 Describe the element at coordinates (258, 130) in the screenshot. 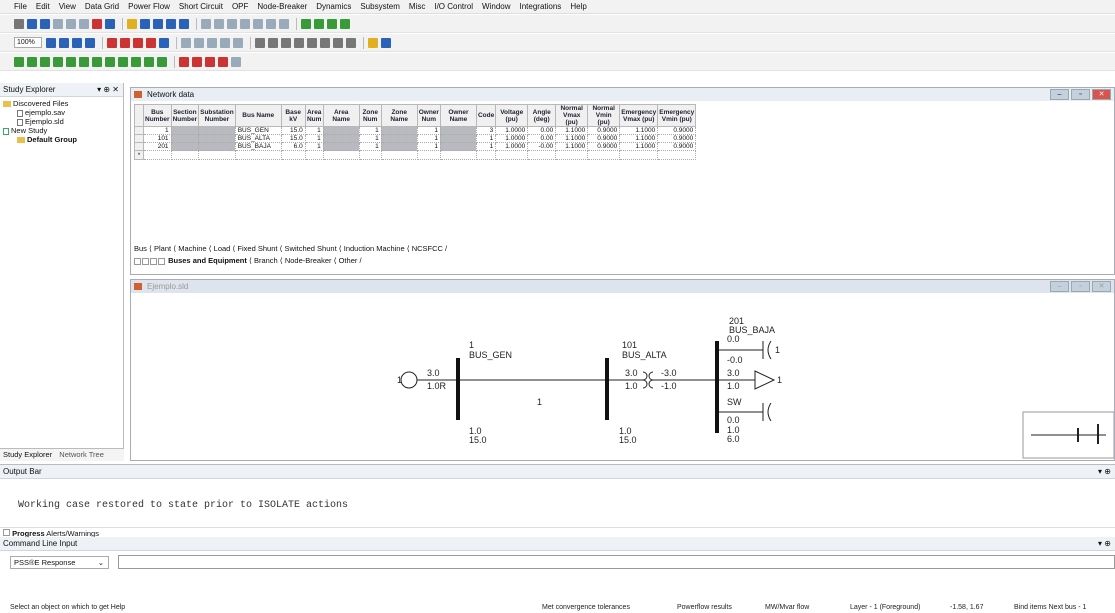

I see `table-cell: BUS_GEN` at that location.